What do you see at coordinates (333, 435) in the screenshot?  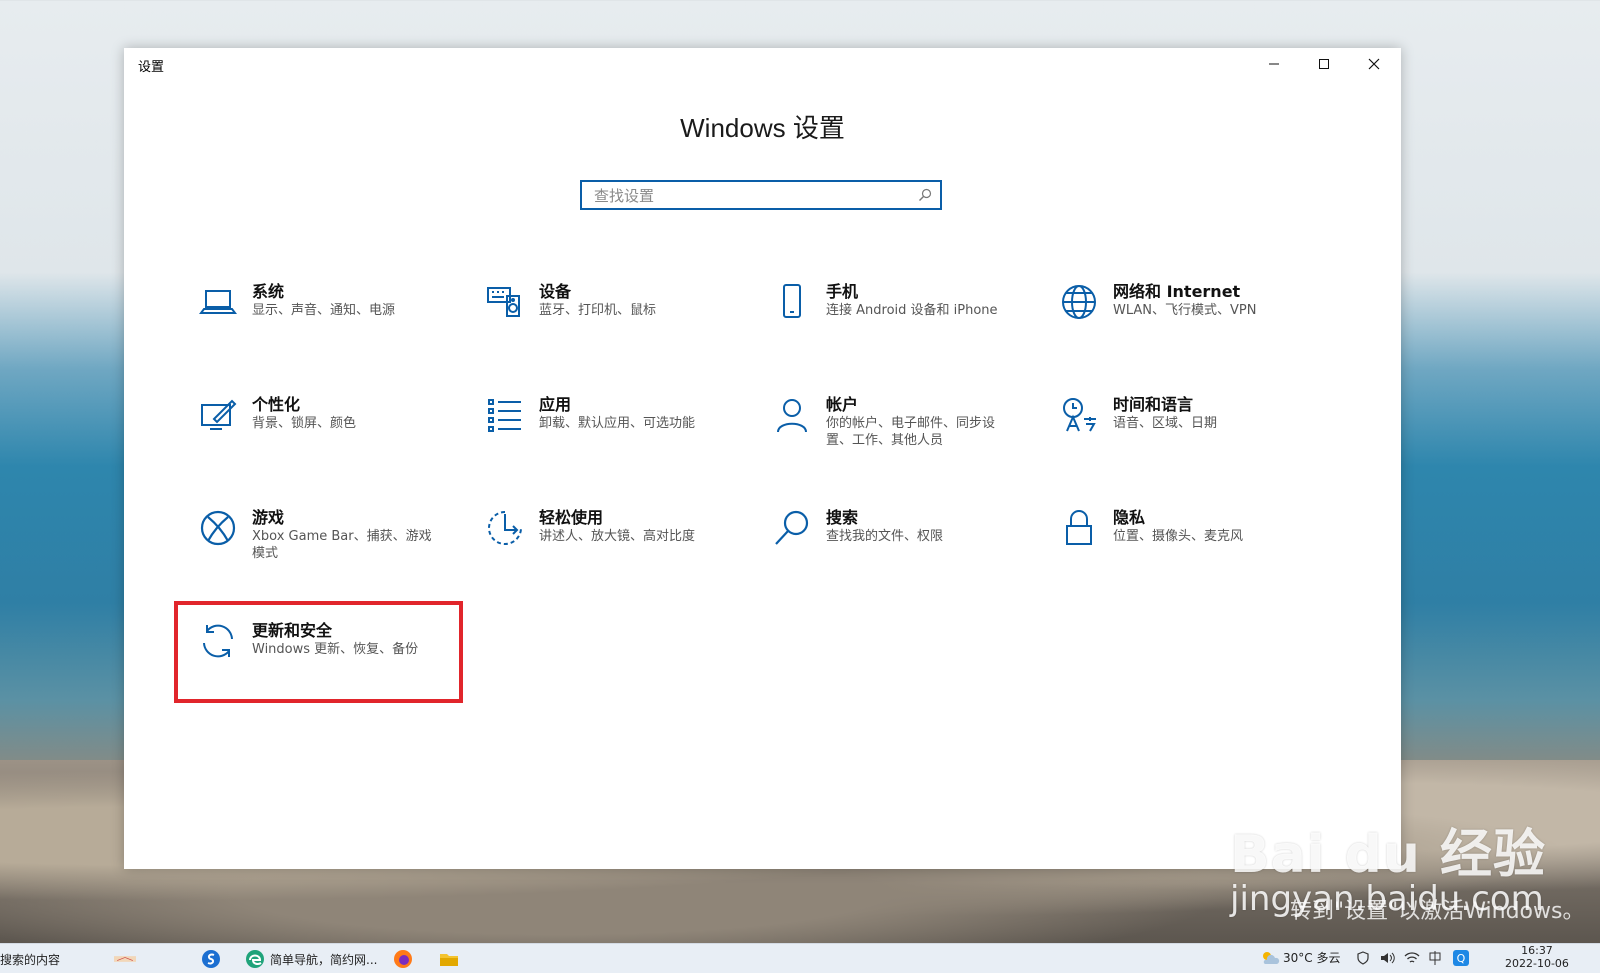 I see `tile-personalization: 个性化 背景、锁屏、颜色` at bounding box center [333, 435].